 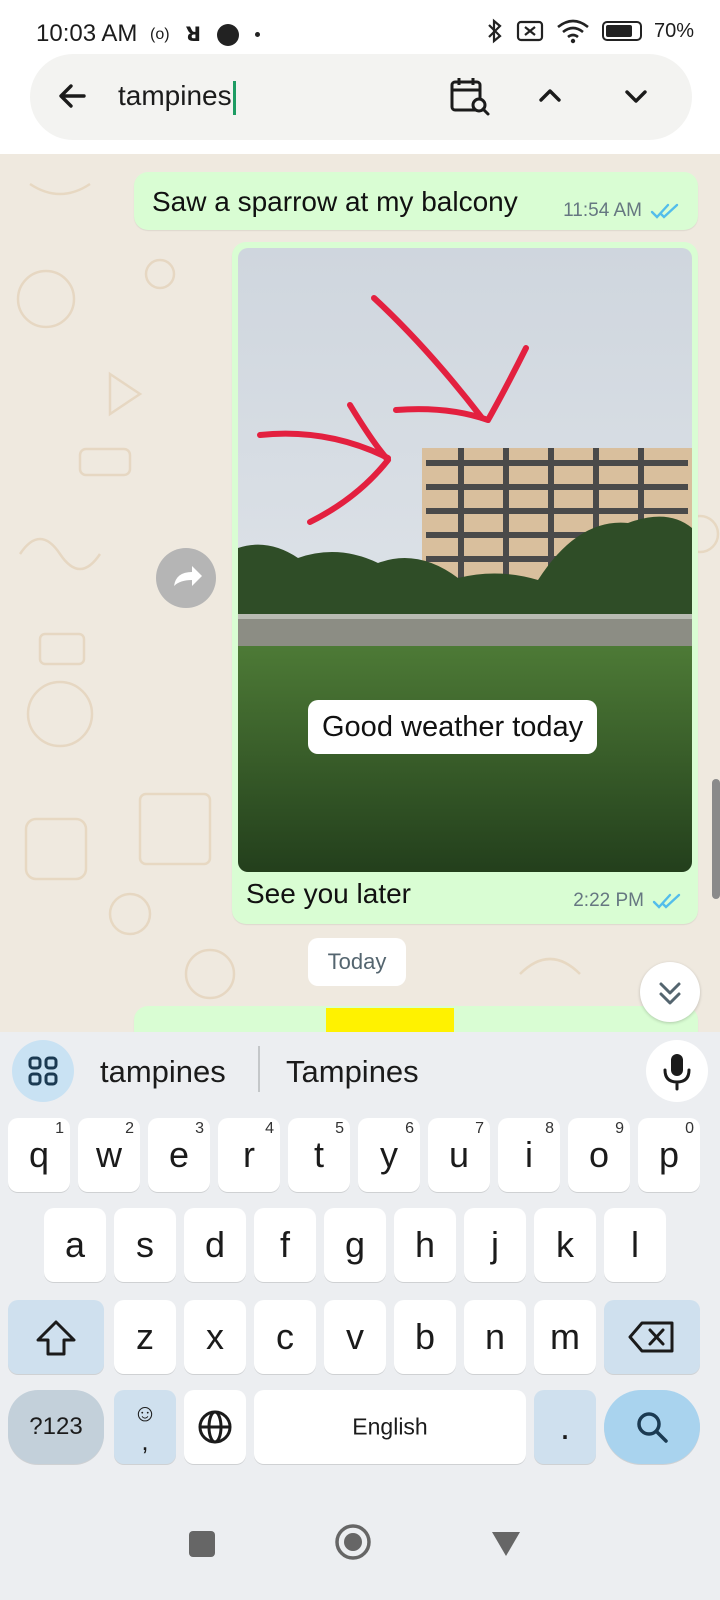 What do you see at coordinates (335, 201) in the screenshot?
I see `message-text: Saw a sparrow at my balcony` at bounding box center [335, 201].